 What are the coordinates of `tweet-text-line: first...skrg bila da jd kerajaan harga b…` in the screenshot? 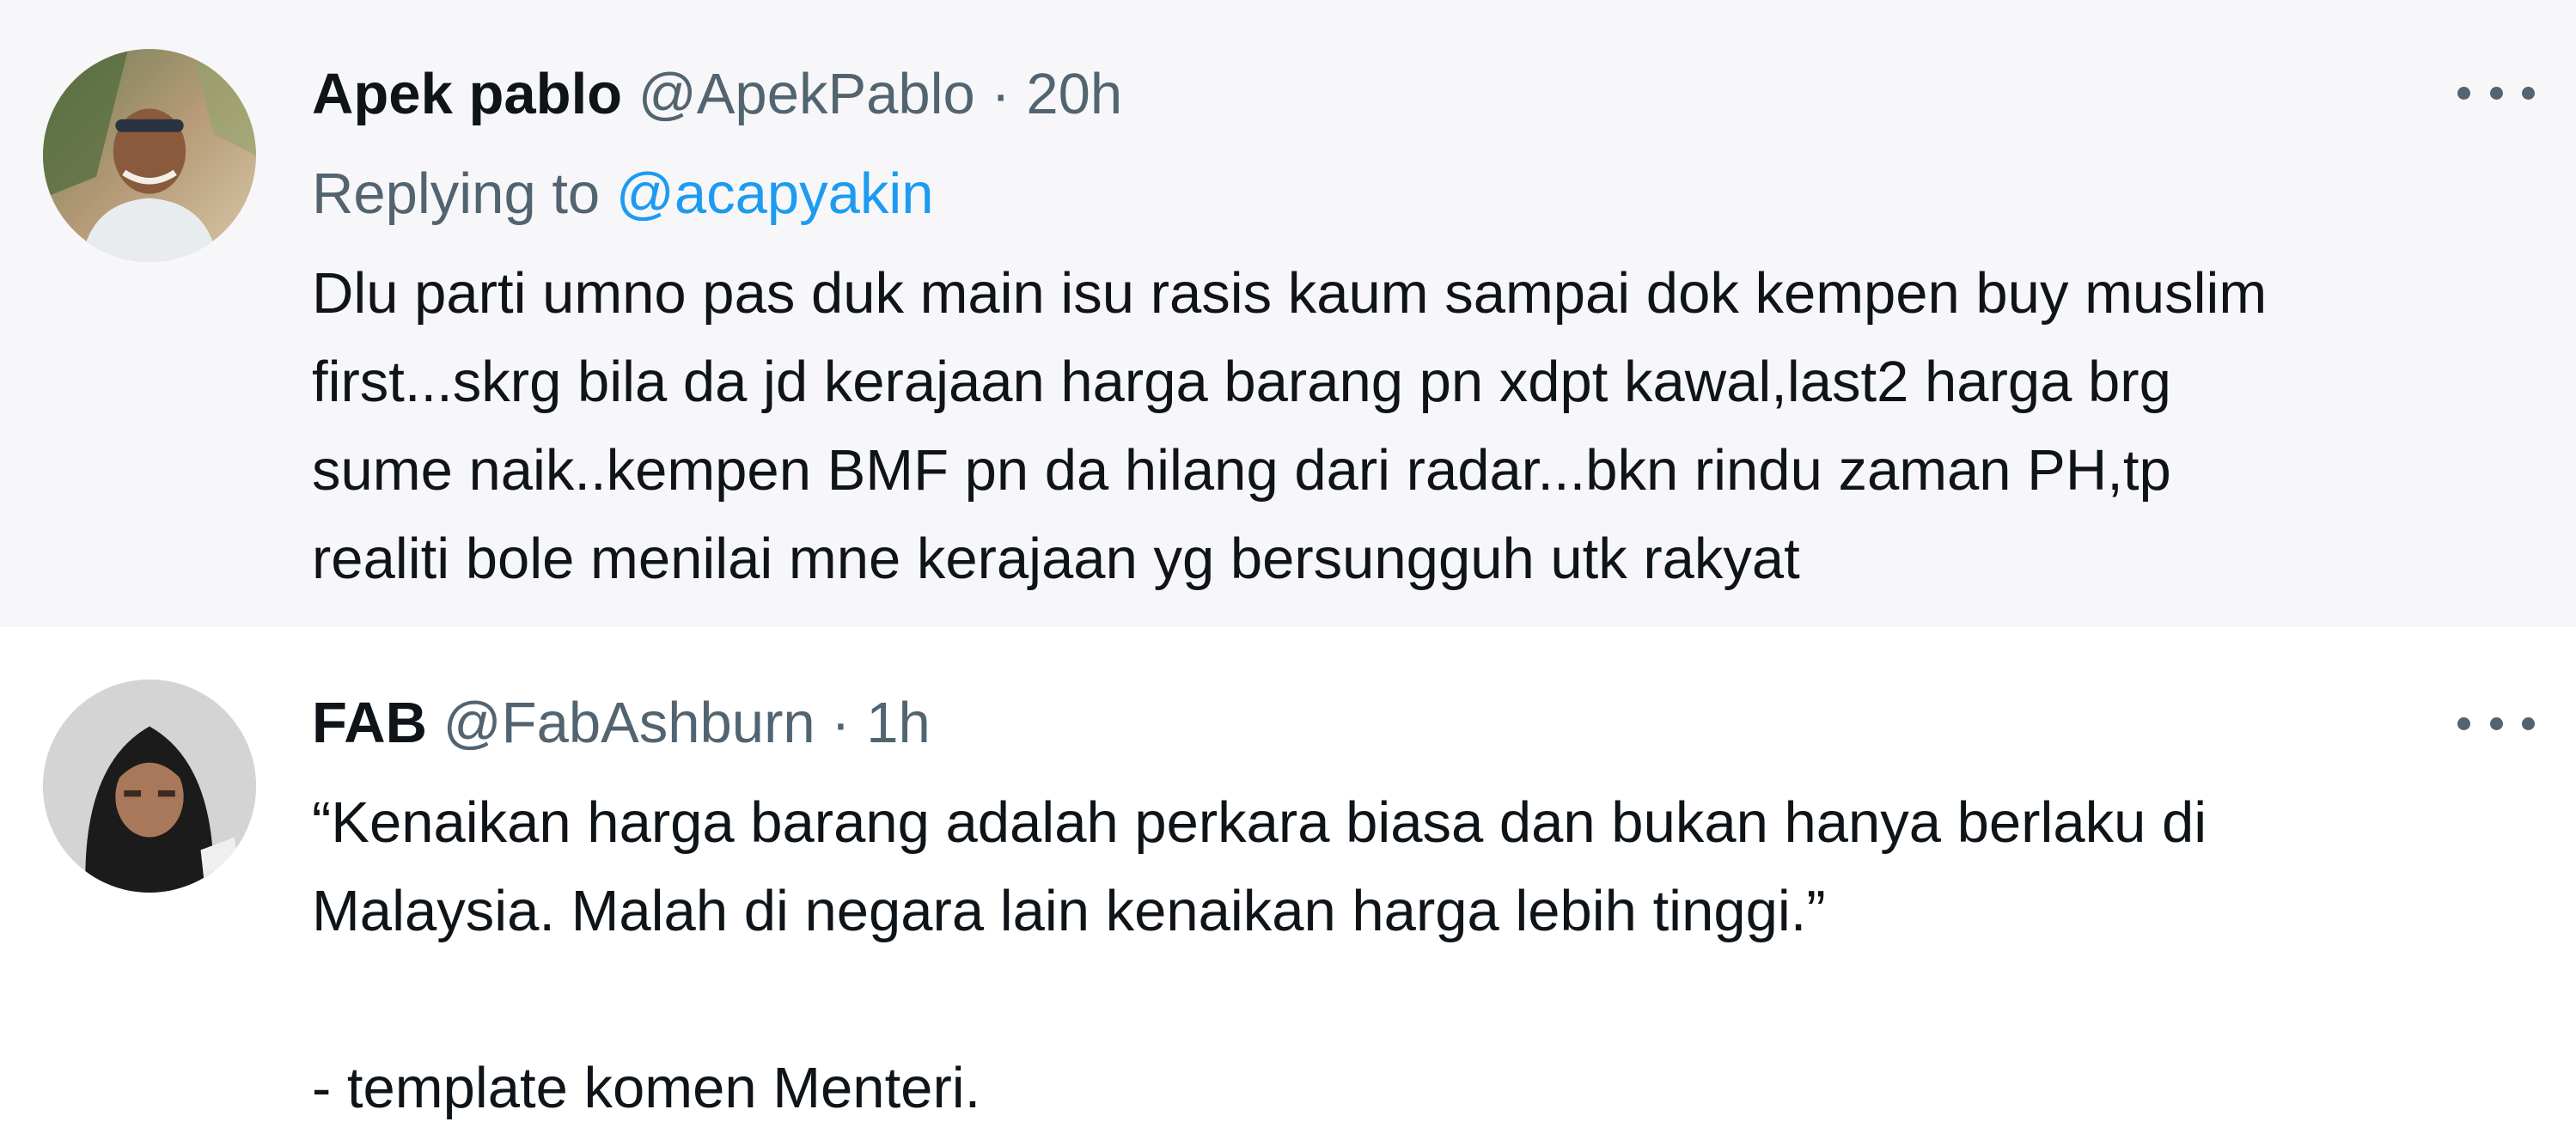 It's located at (1241, 382).